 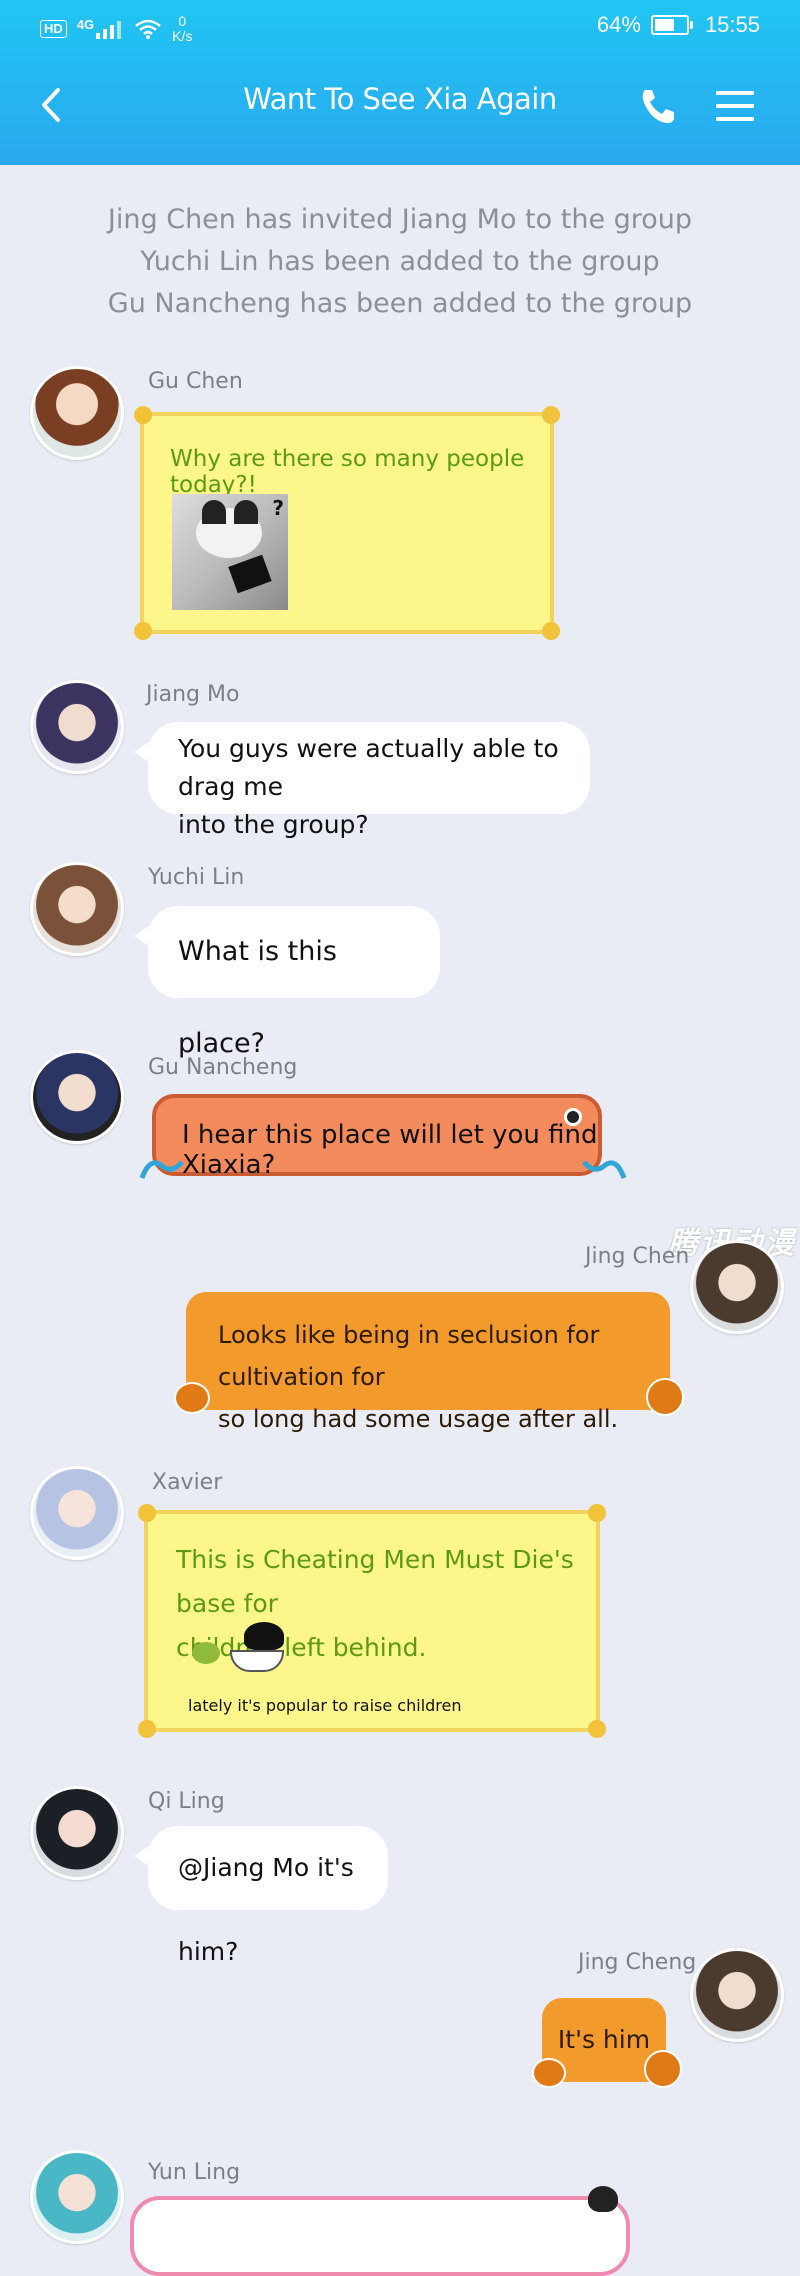 I want to click on message-text: @Jiang Mo it's him?, so click(x=266, y=1909).